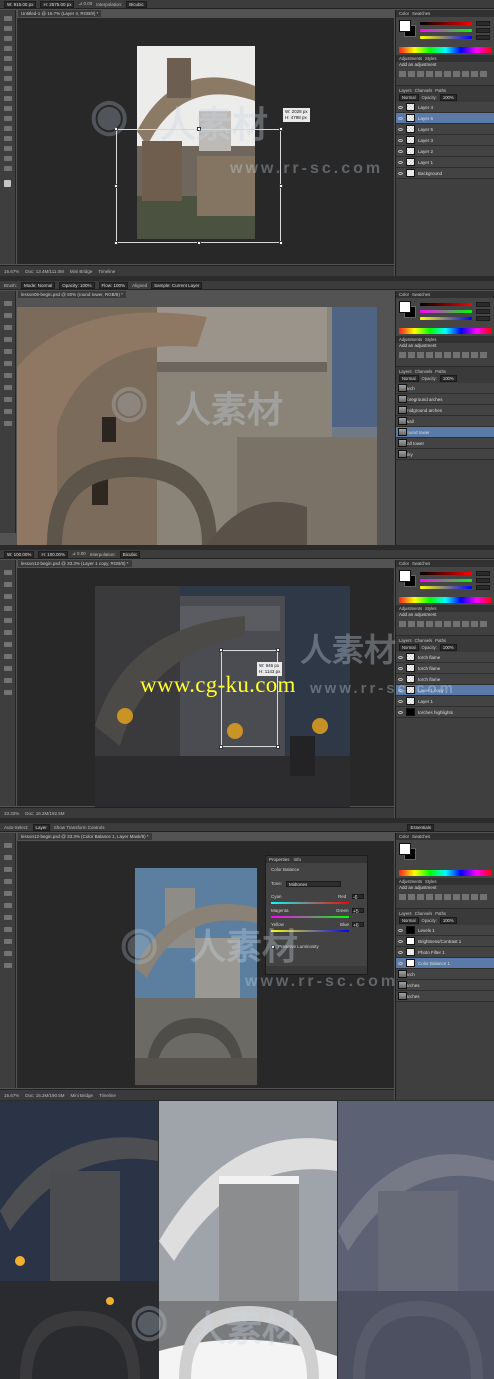 The width and height of the screenshot is (494, 1379). I want to click on layer-row: Layer 3, so click(445, 140).